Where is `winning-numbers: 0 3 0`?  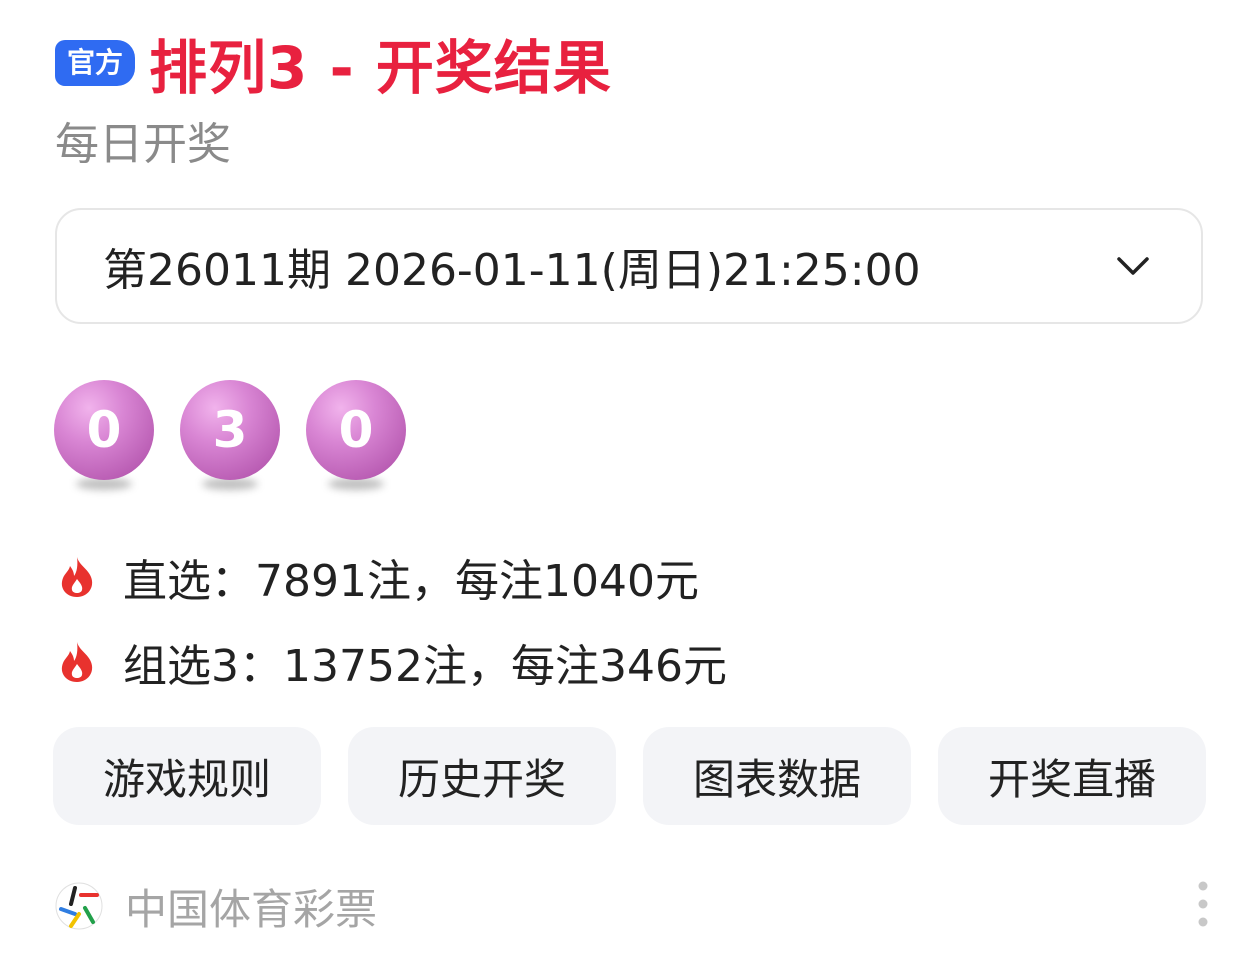
winning-numbers: 0 3 0 is located at coordinates (243, 437).